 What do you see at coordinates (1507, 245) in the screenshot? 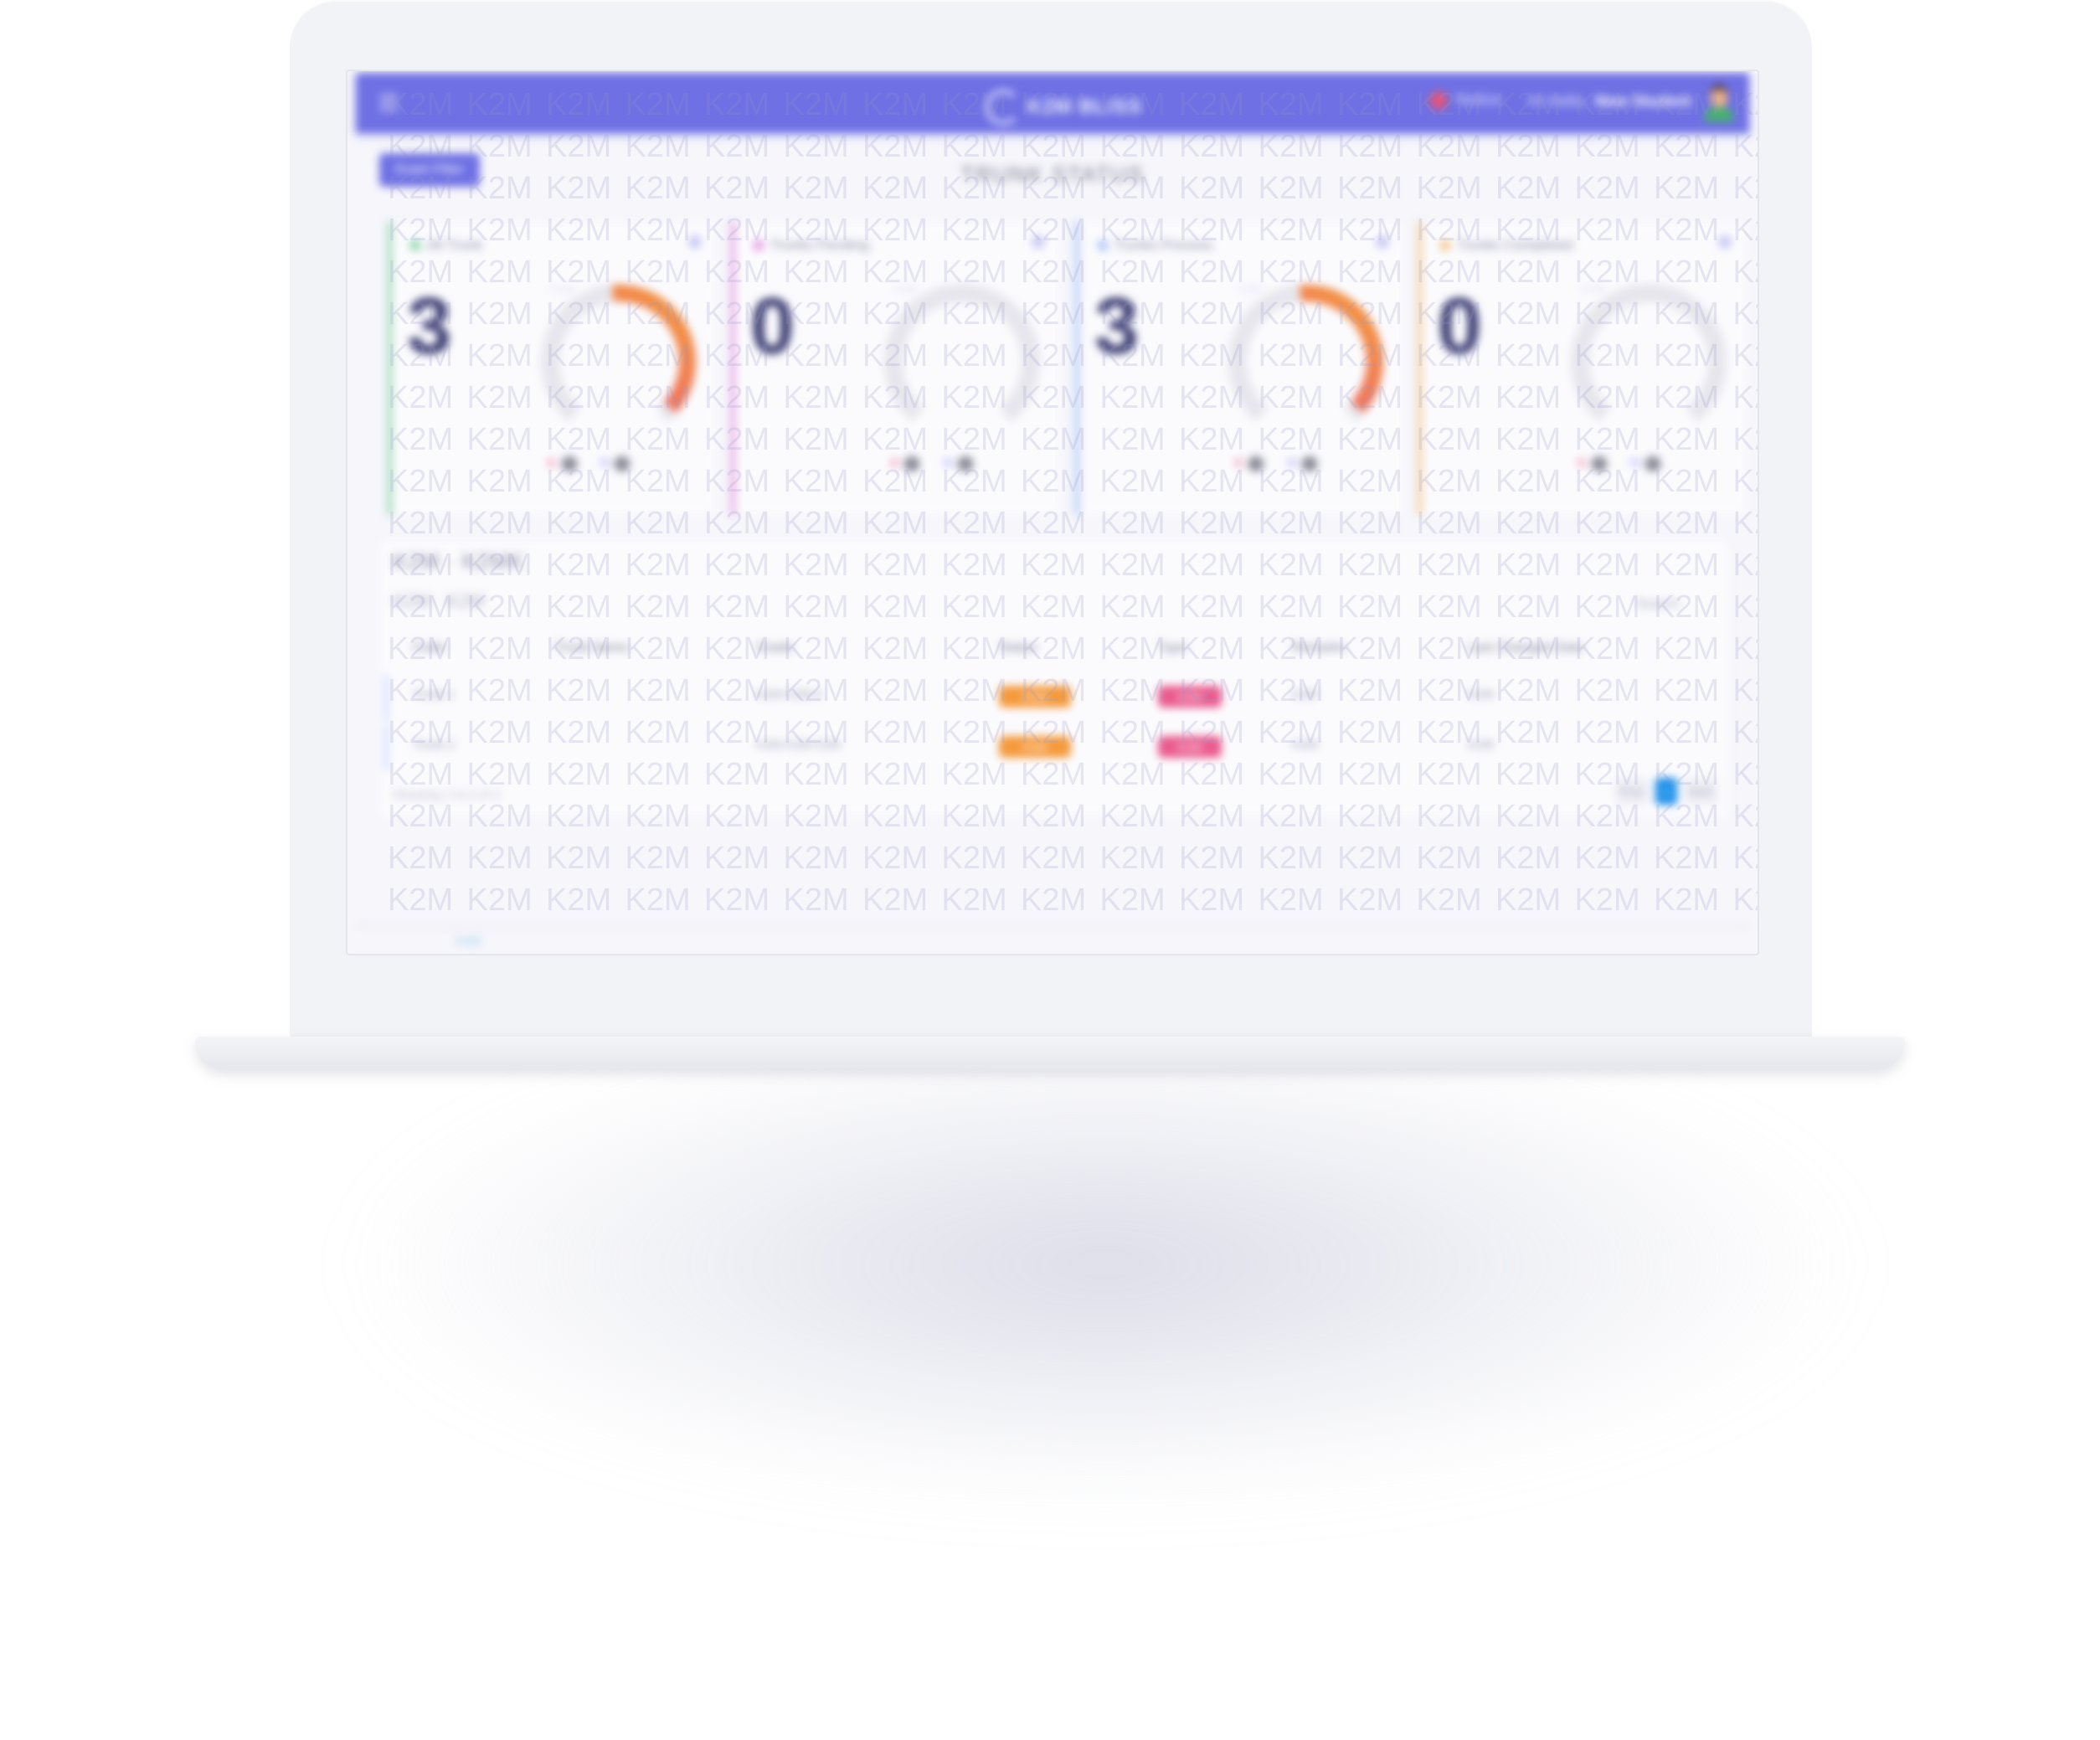
I see `stat-card-title: Trunks Completed` at bounding box center [1507, 245].